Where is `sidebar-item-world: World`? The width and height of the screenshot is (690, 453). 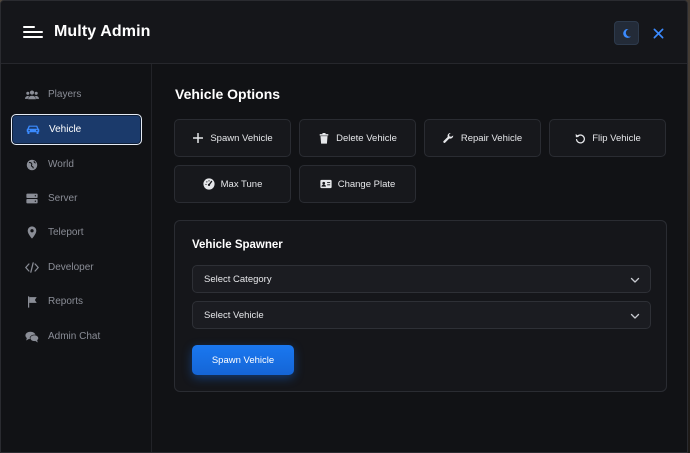 sidebar-item-world: World is located at coordinates (76, 164).